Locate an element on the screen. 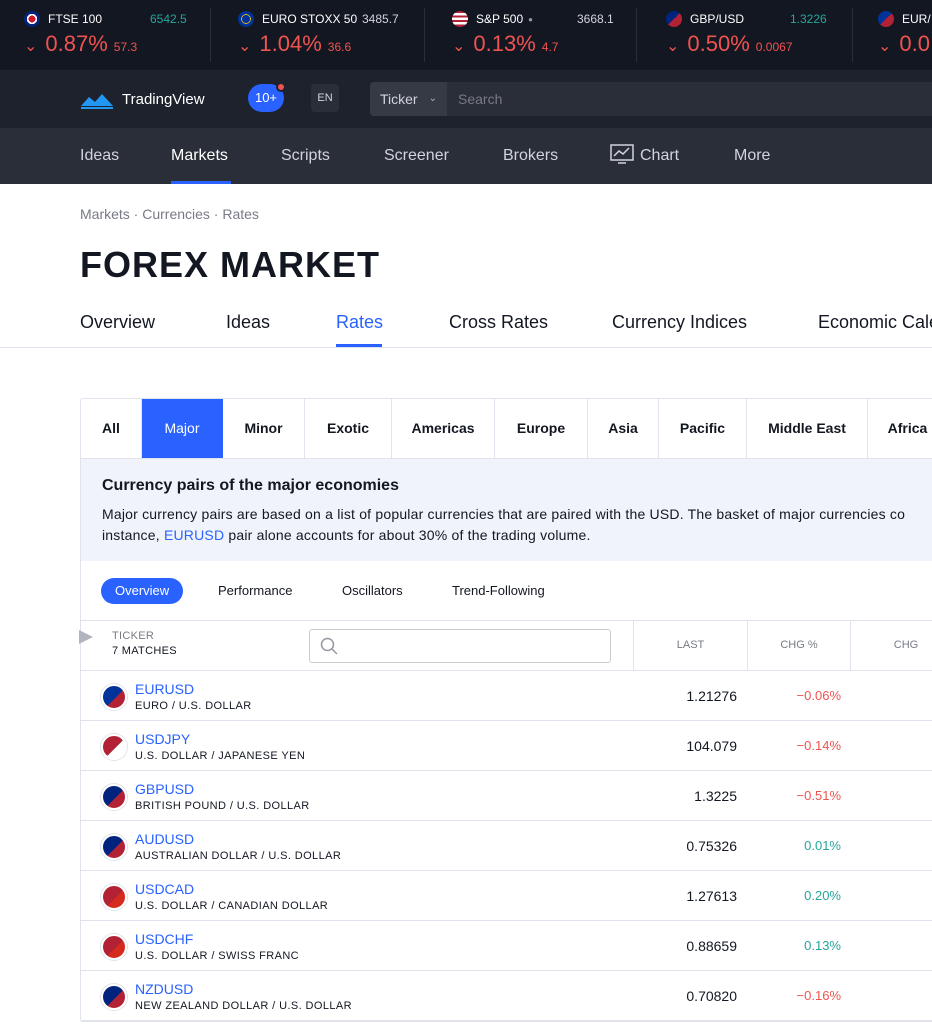 This screenshot has height=1024, width=932. symbol-description: U.S. DOLLAR / CANADIAN DOLLAR is located at coordinates (232, 906).